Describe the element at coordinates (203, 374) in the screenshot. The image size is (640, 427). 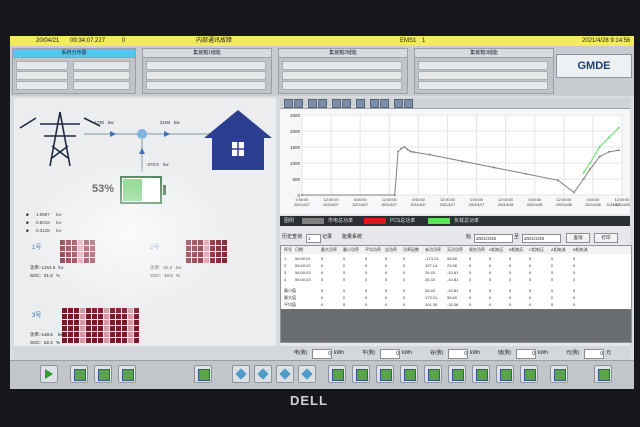
I see `home-icon` at that location.